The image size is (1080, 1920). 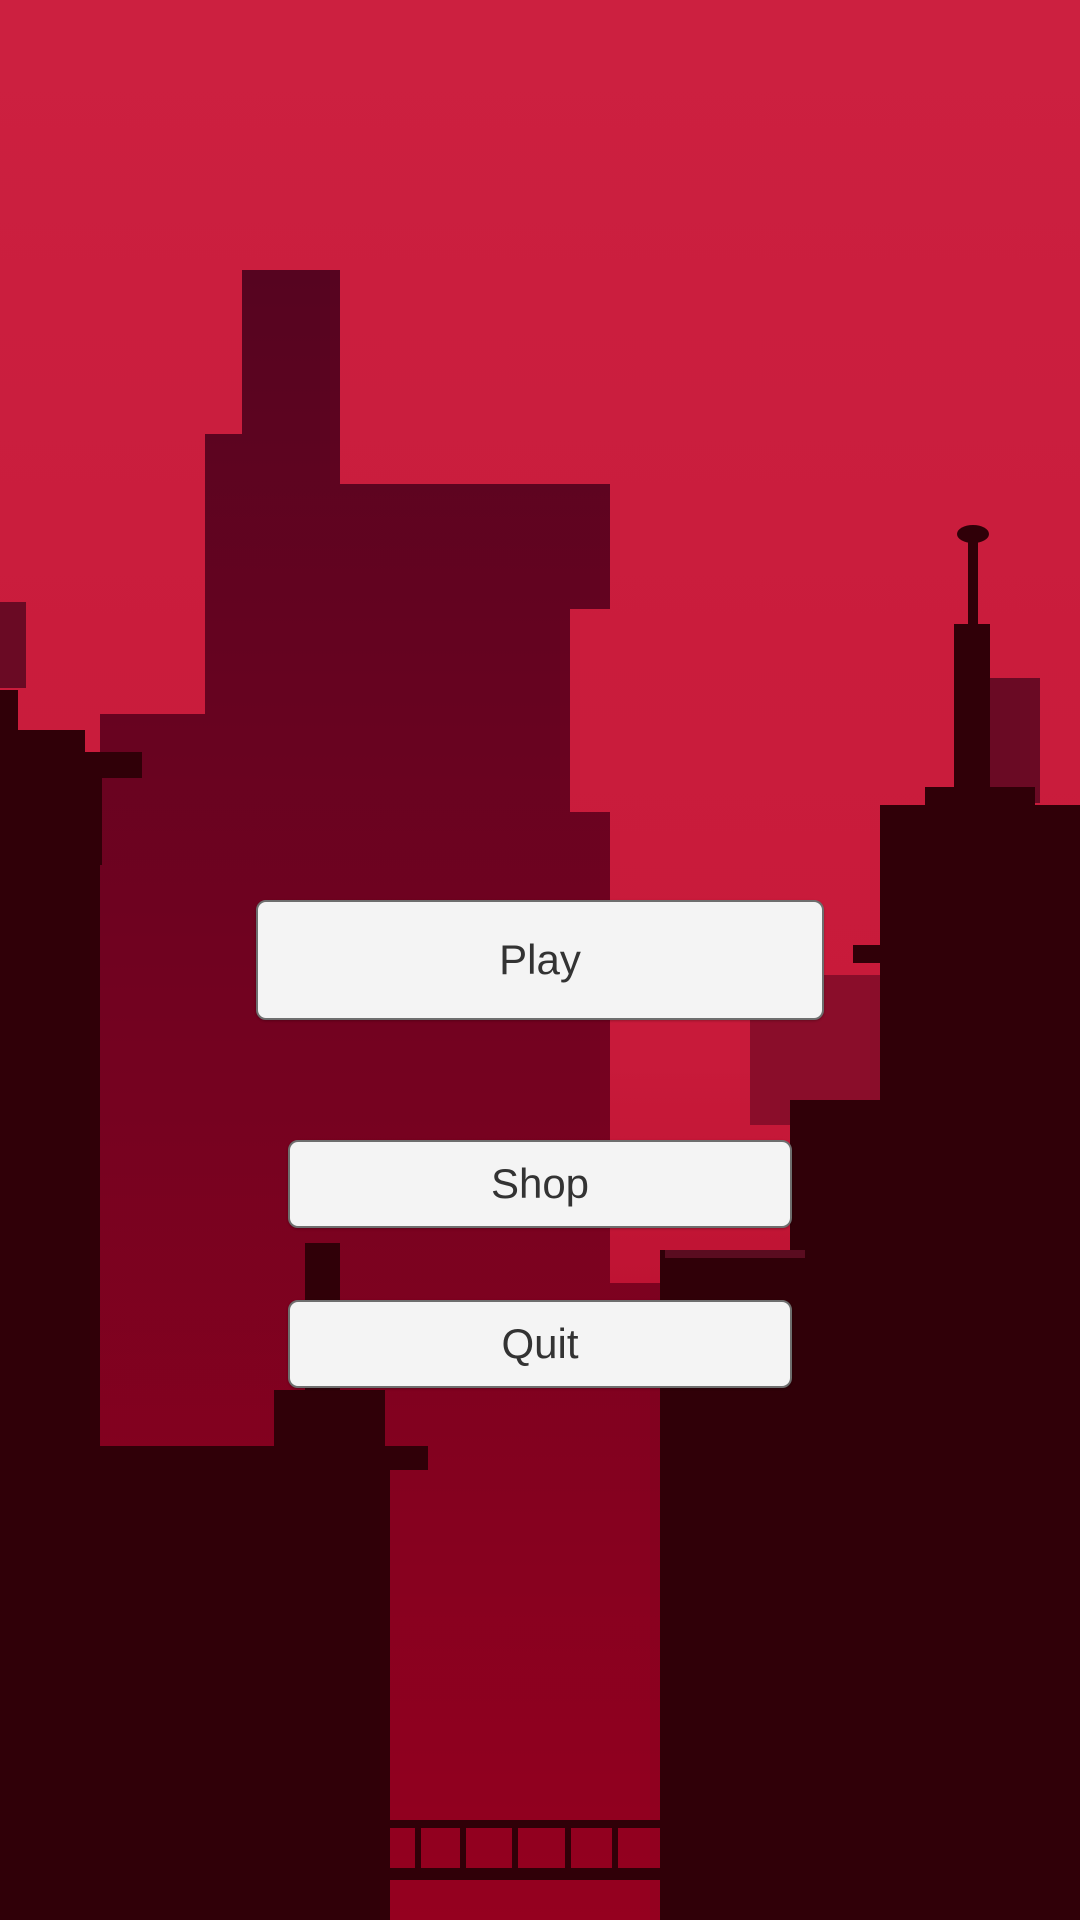 I want to click on antenna-mast, so click(x=973, y=581).